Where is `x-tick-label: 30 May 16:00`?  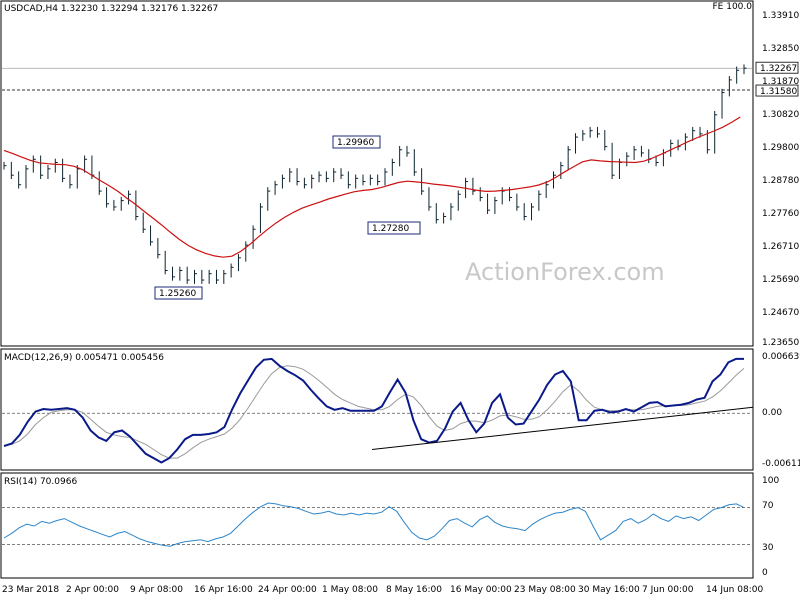
x-tick-label: 30 May 16:00 is located at coordinates (609, 590).